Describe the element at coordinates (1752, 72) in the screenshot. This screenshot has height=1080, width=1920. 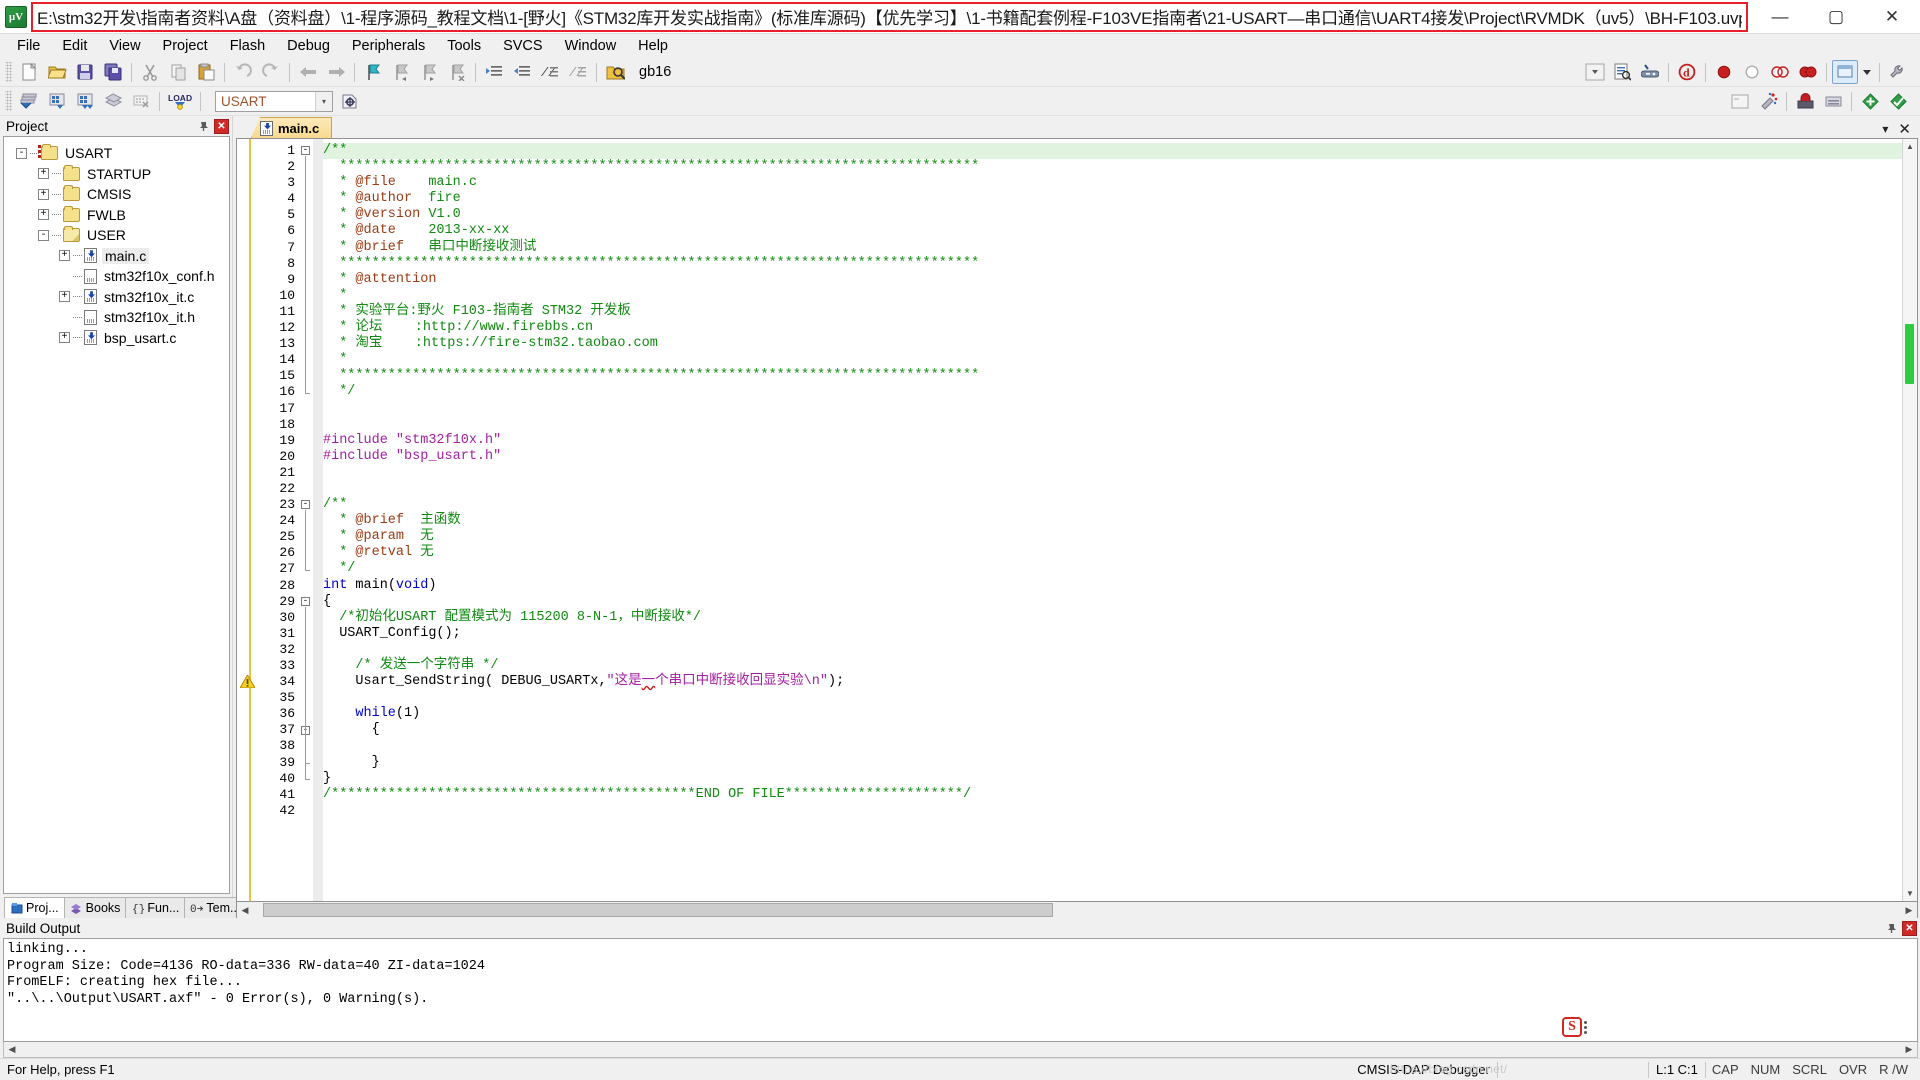
I see `disable-breakpoint-icon` at that location.